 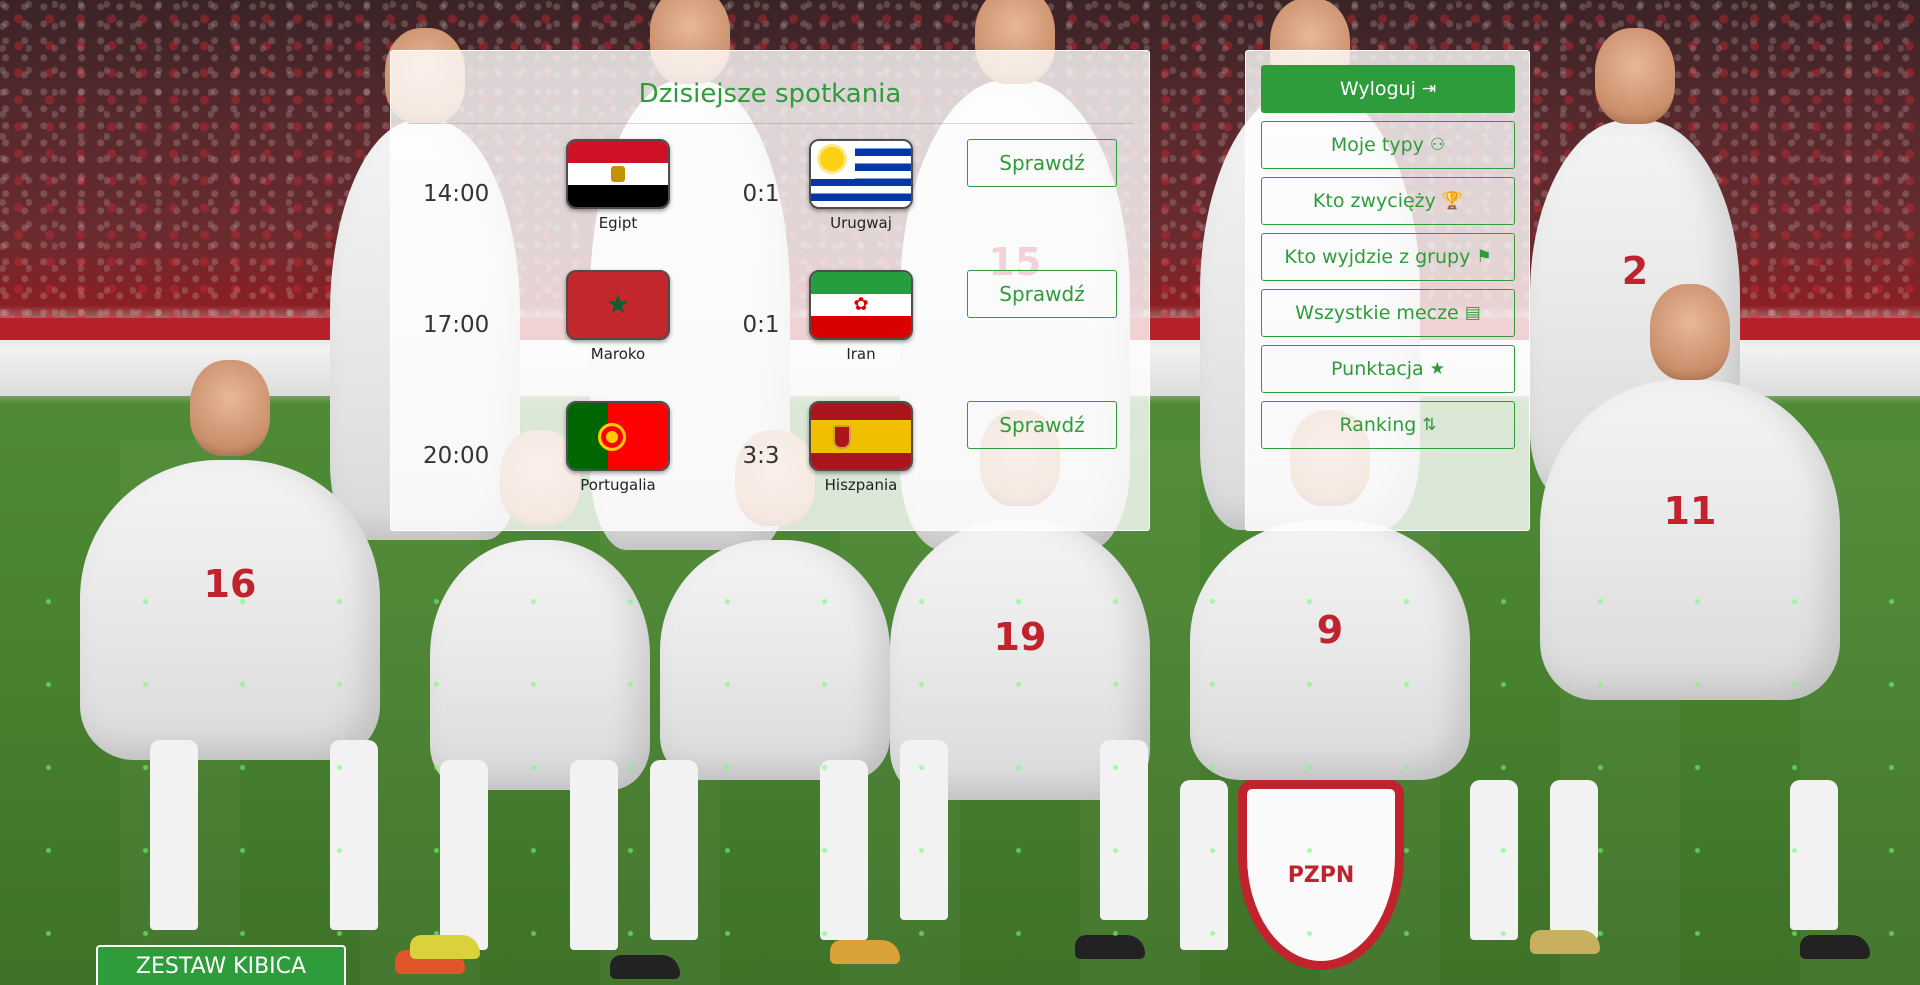 I want to click on who-wins-button: Kto zwycięży 🏆, so click(x=1388, y=201).